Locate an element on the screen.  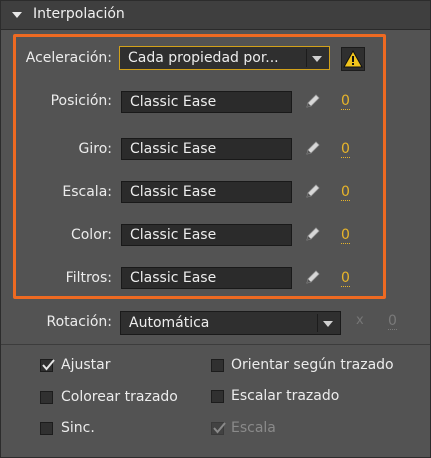
filters-ease-value: 0 is located at coordinates (345, 279).